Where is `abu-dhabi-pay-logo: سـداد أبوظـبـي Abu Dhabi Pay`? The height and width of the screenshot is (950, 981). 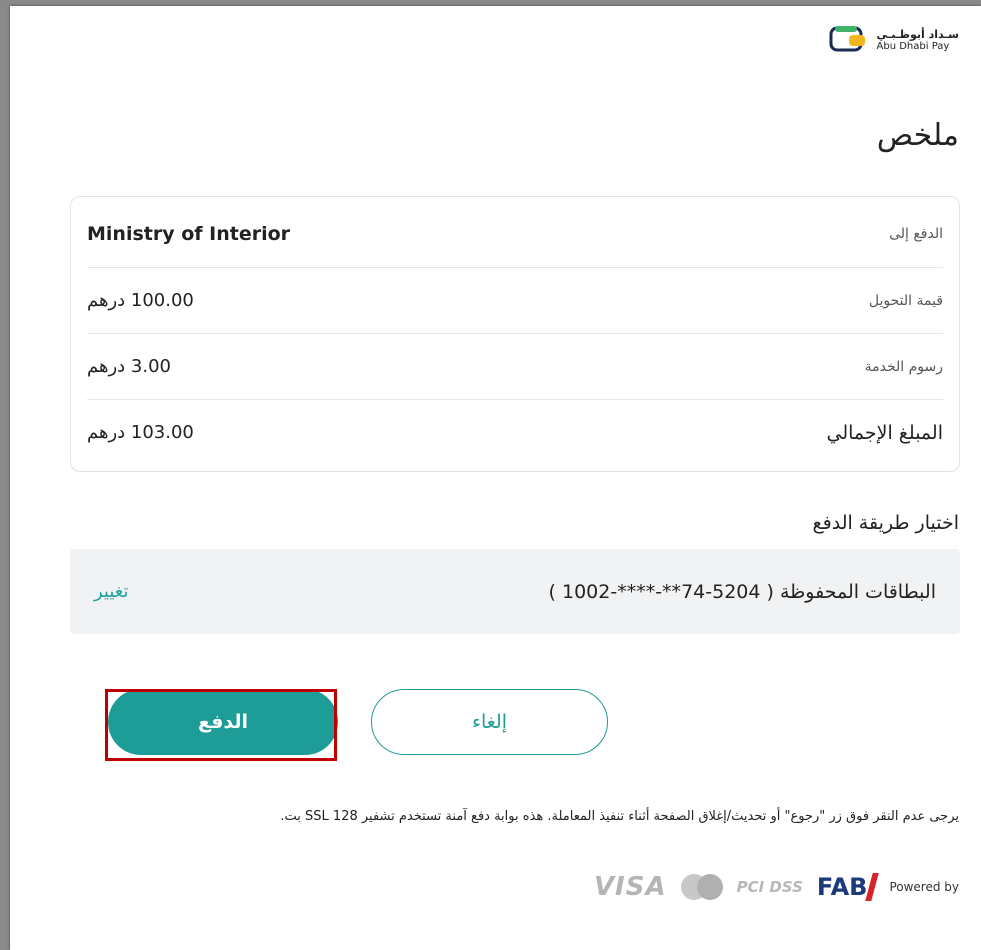
abu-dhabi-pay-logo: سـداد أبوظـبـي Abu Dhabi Pay is located at coordinates (894, 40).